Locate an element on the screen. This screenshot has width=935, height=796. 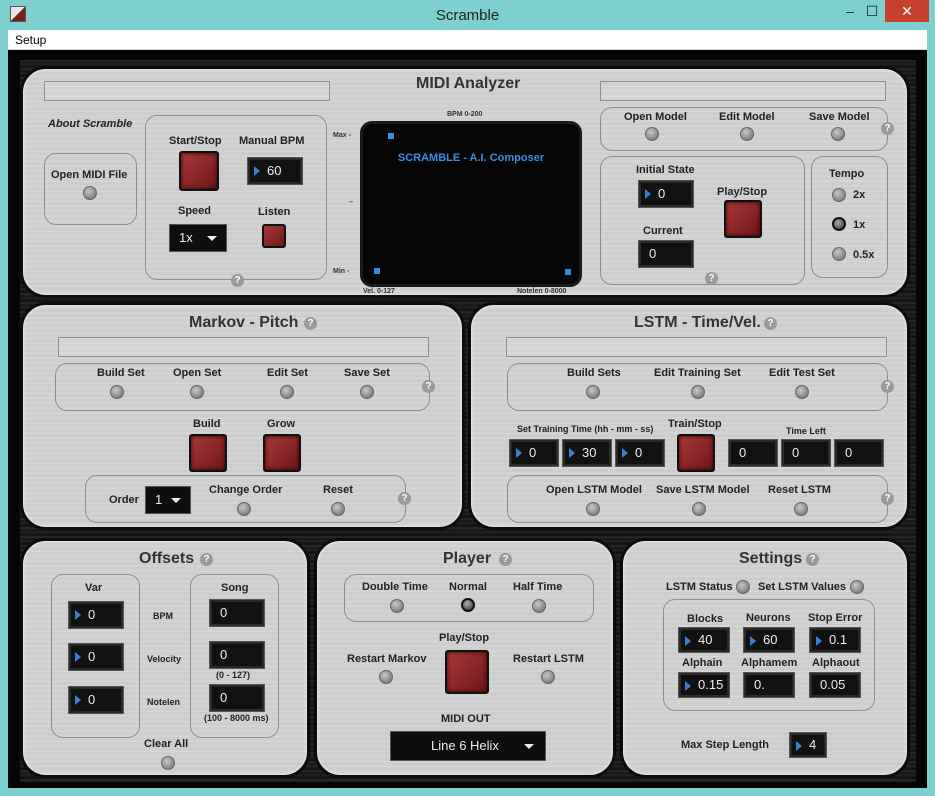
maximize-button: ☐ is located at coordinates (872, 11).